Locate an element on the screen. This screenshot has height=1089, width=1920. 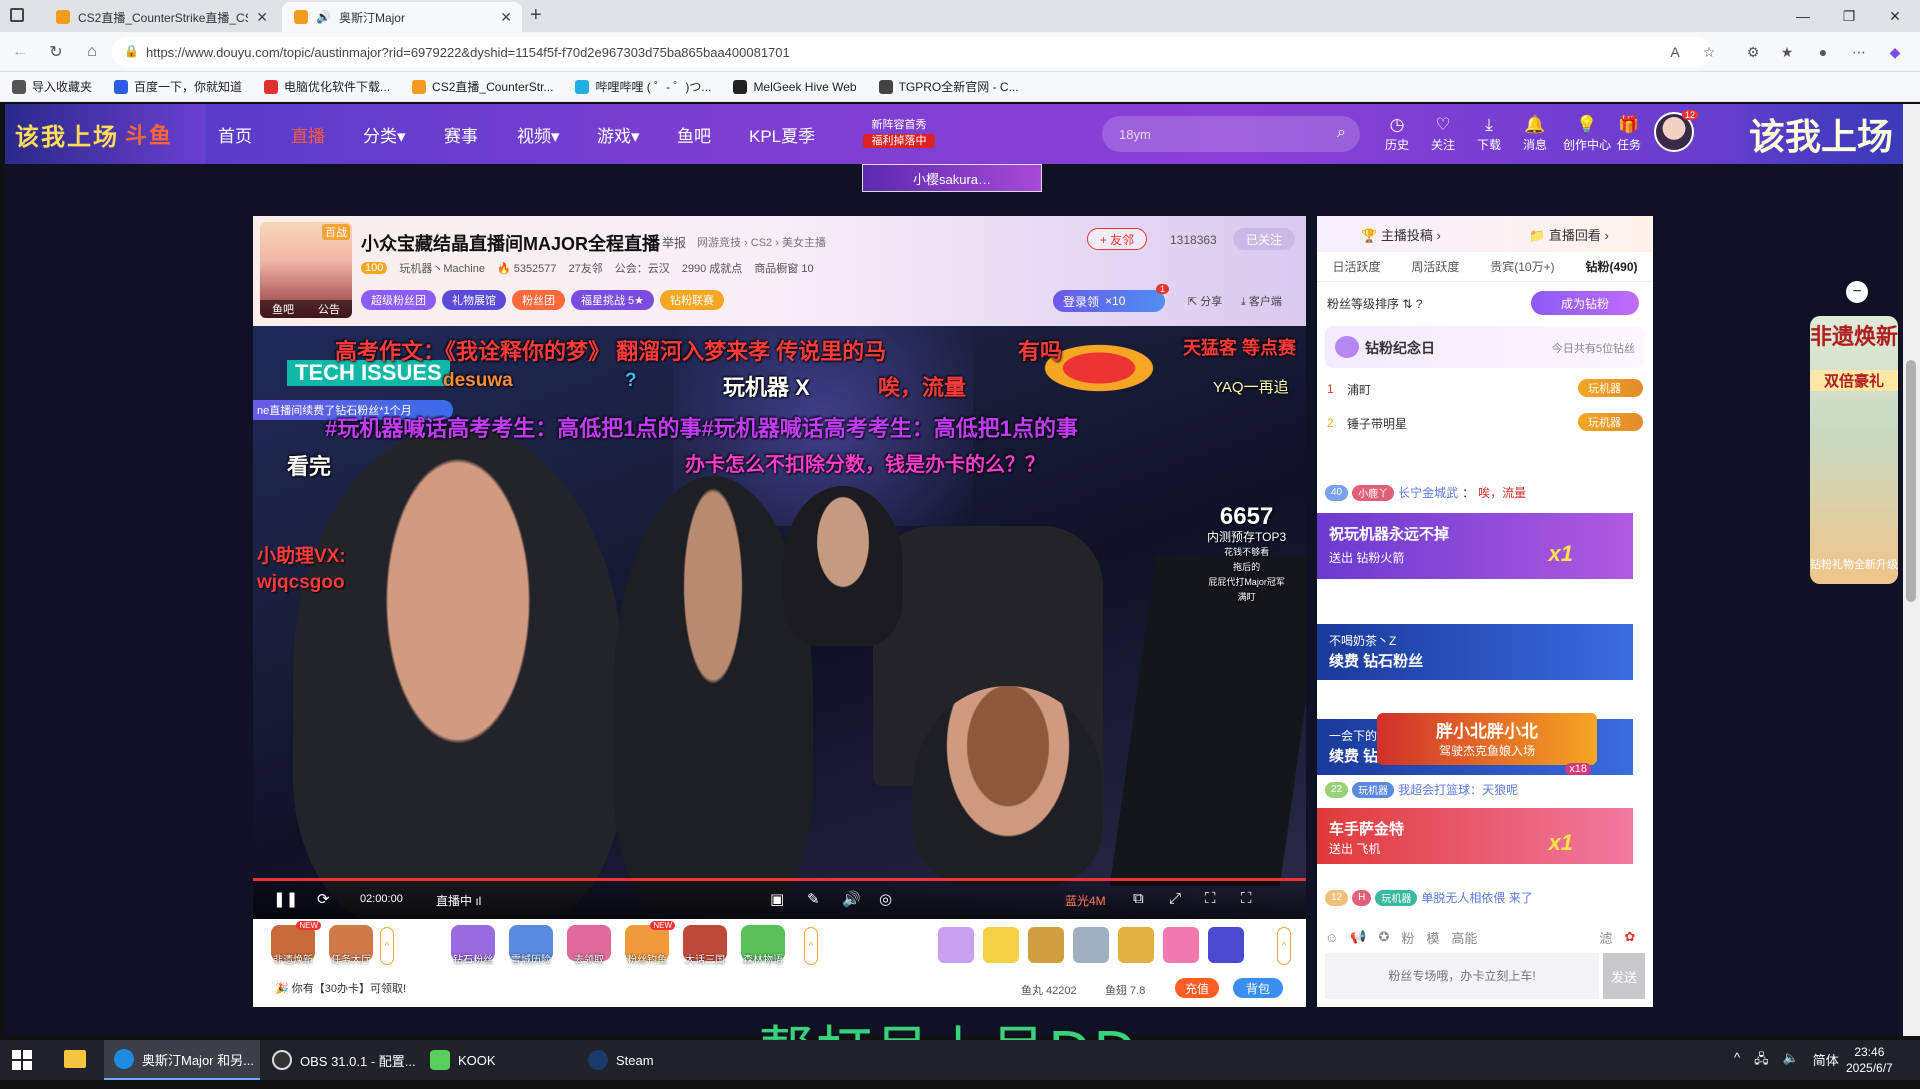
volume-tray-icon: 🔈 is located at coordinates (1791, 1061).